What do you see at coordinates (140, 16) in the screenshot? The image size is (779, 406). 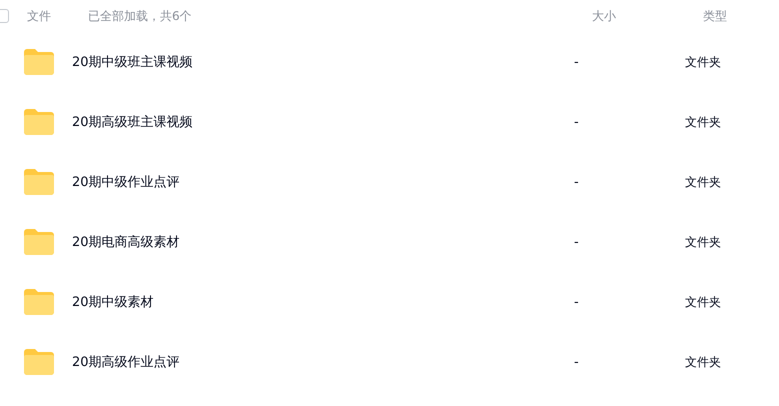 I see `load-status: 已全部加载，共6个` at bounding box center [140, 16].